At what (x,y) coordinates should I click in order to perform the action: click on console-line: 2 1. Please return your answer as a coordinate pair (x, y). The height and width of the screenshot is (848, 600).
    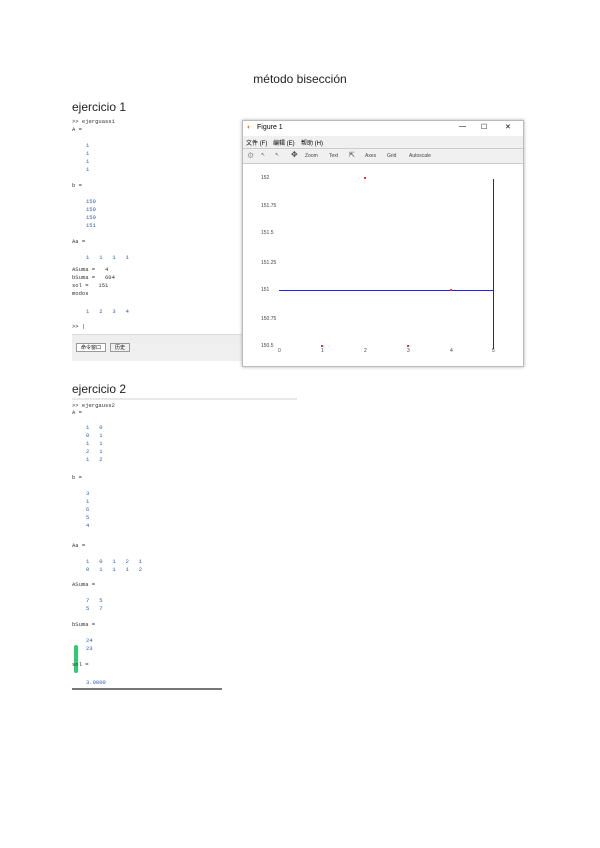
    Looking at the image, I should click on (94, 451).